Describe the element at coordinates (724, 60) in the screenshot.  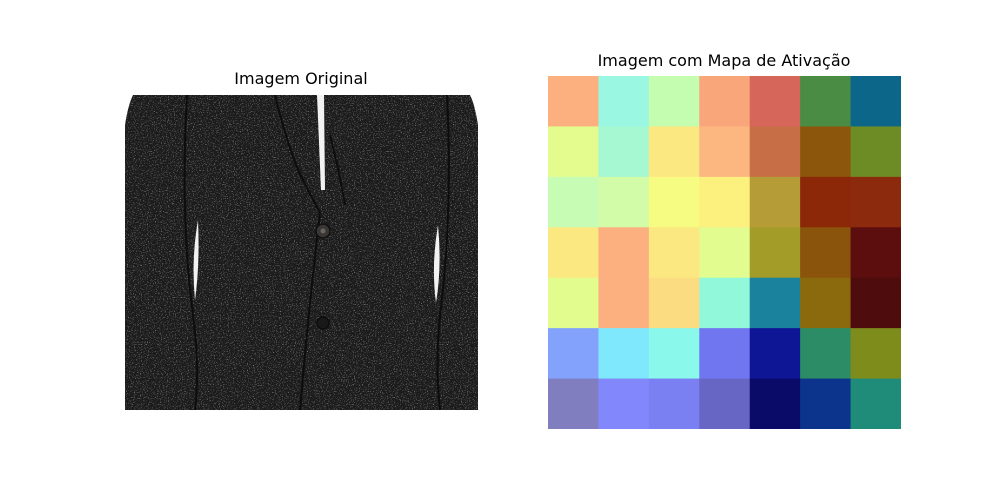
I see `activation-map-title: Imagem com Mapa de Ativação` at that location.